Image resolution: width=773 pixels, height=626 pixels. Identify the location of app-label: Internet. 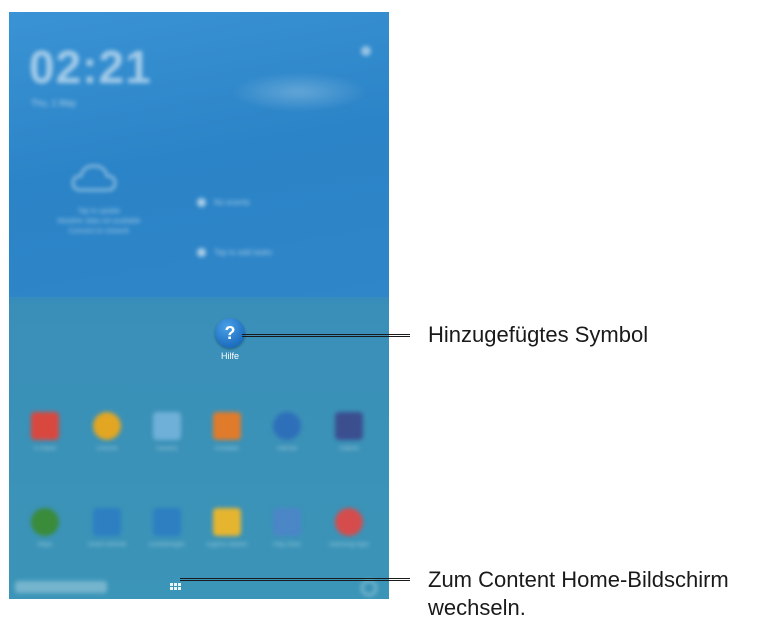
(287, 449).